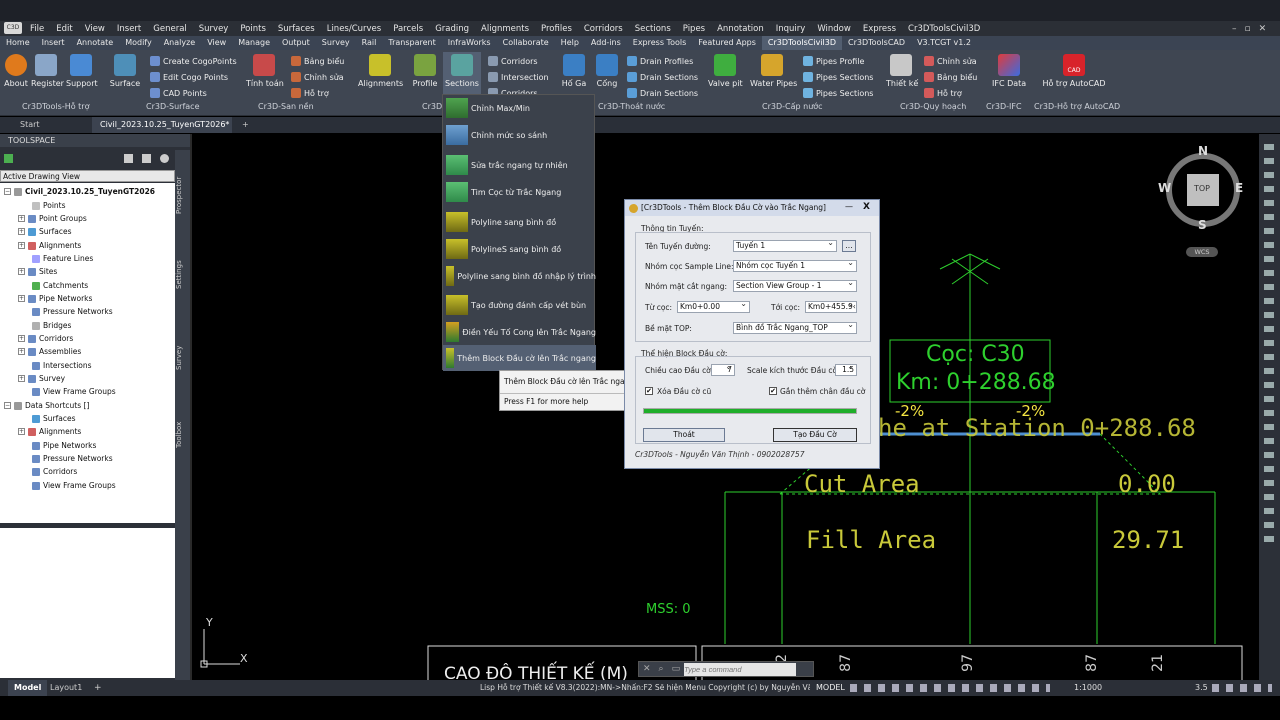 The image size is (1280, 720). I want to click on menu-window: Window, so click(834, 29).